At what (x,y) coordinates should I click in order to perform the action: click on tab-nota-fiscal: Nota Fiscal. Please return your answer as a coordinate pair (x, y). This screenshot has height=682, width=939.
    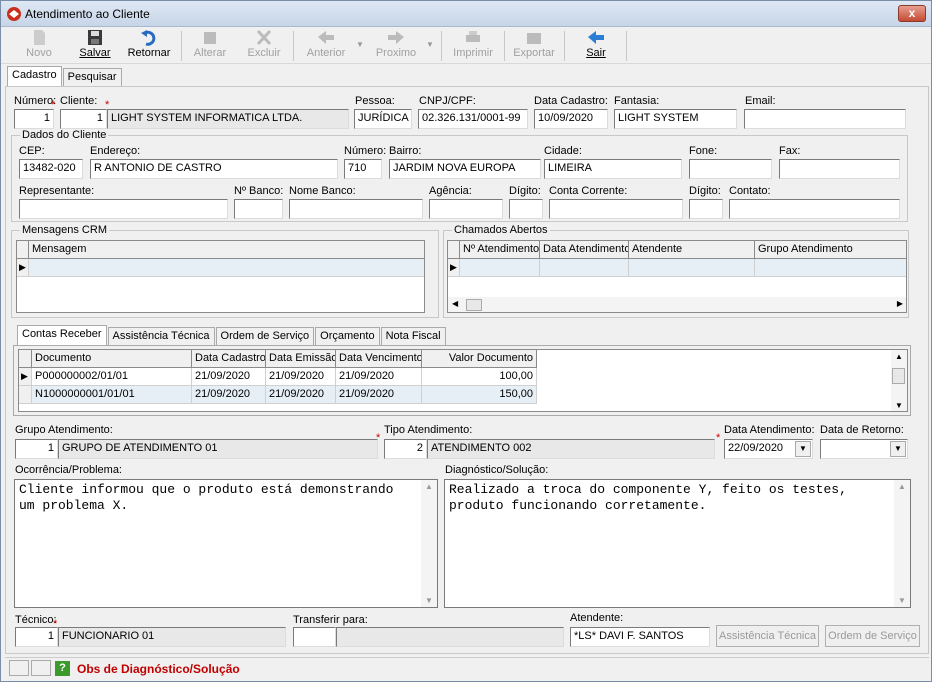
    Looking at the image, I should click on (413, 336).